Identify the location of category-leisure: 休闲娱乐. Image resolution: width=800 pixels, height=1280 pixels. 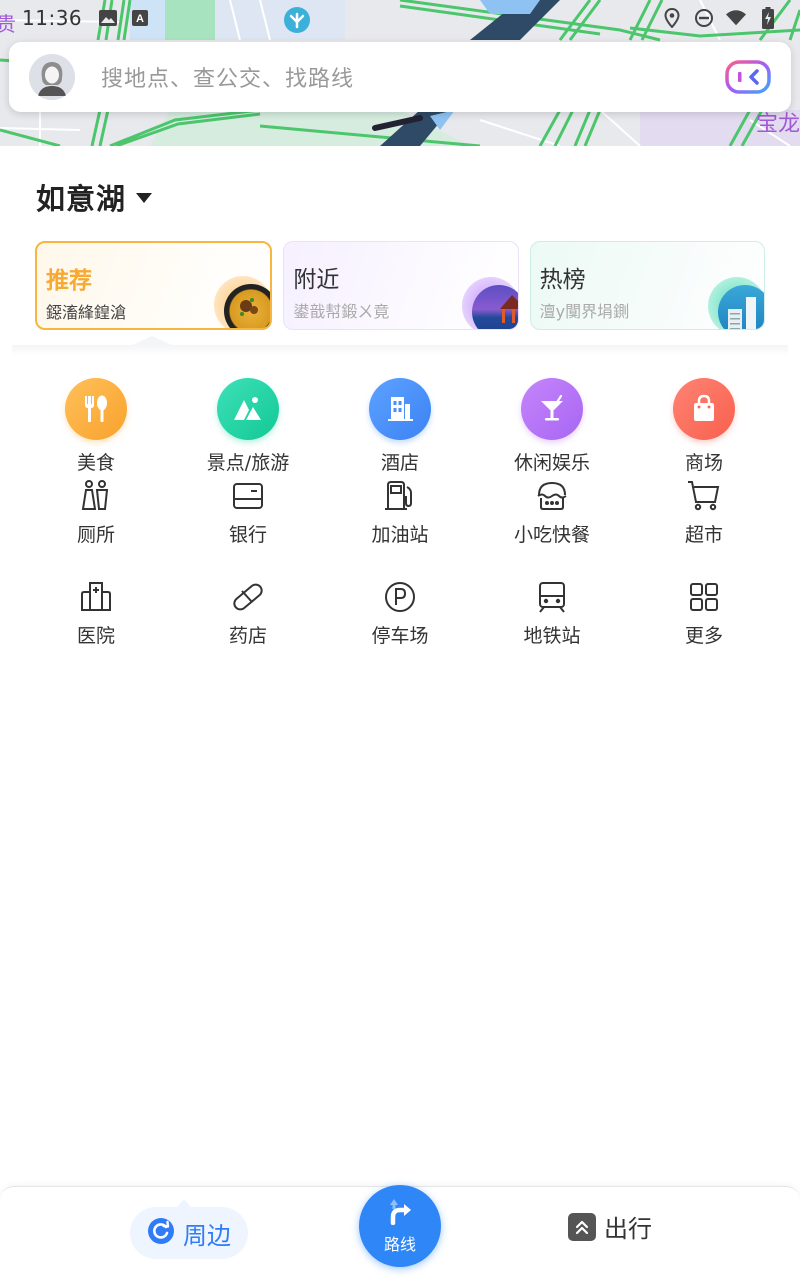
(552, 428).